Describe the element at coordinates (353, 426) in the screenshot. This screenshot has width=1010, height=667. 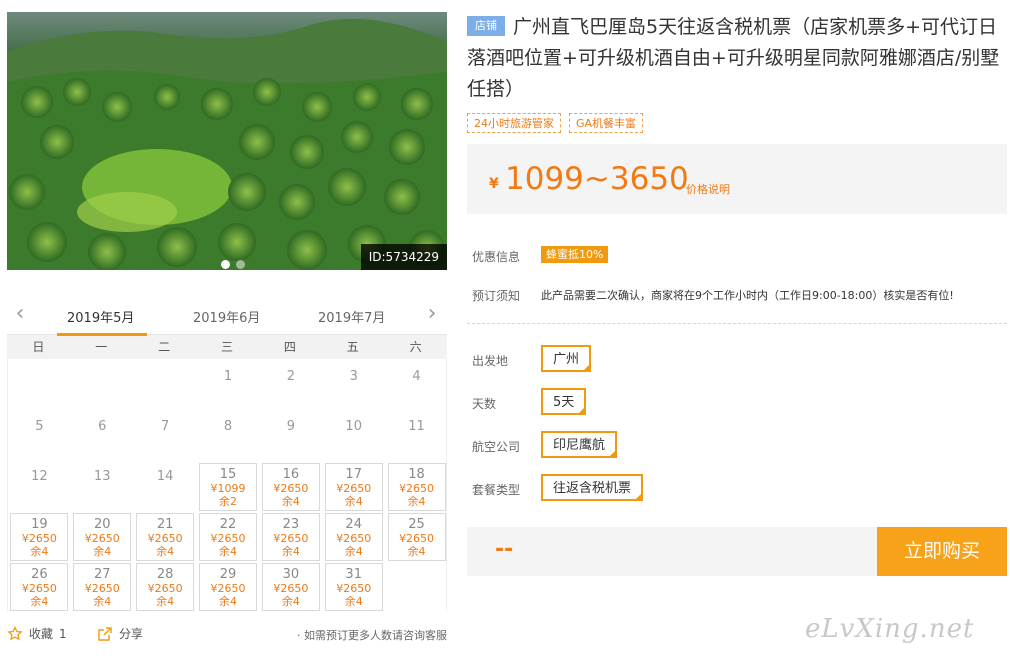
I see `day-number: 10` at that location.